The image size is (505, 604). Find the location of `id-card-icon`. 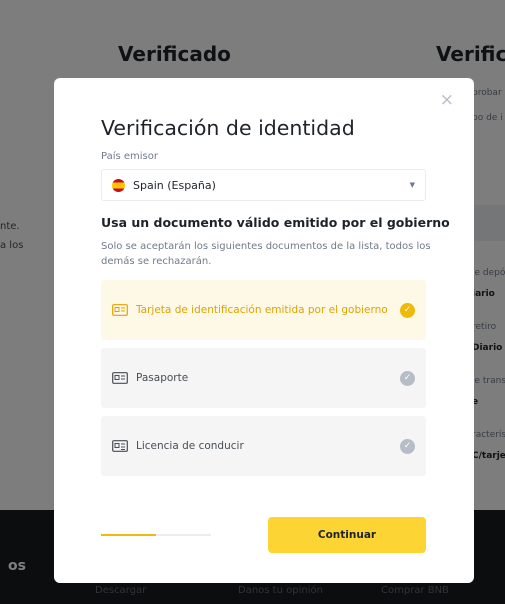

id-card-icon is located at coordinates (120, 310).